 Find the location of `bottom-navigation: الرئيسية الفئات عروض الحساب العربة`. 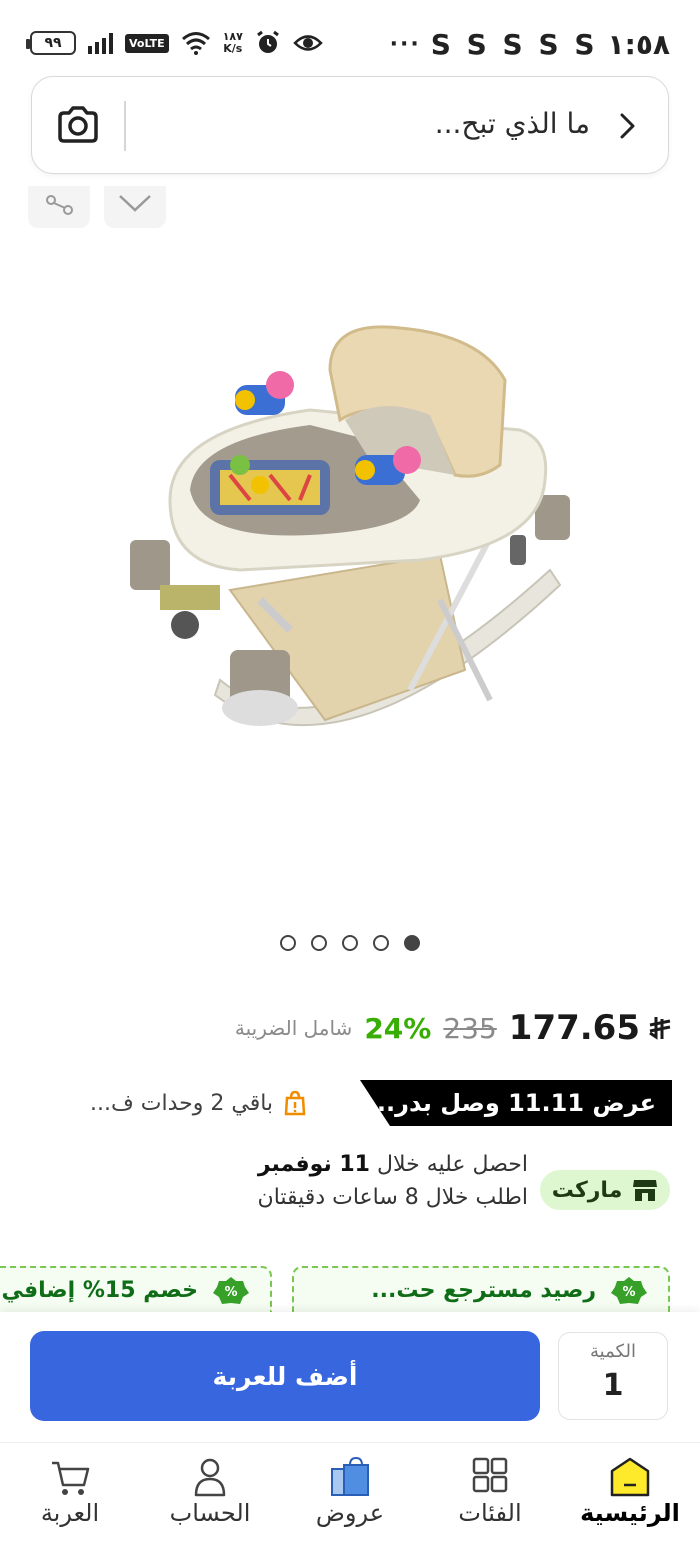

bottom-navigation: الرئيسية الفئات عروض الحساب العربة is located at coordinates (350, 1494).